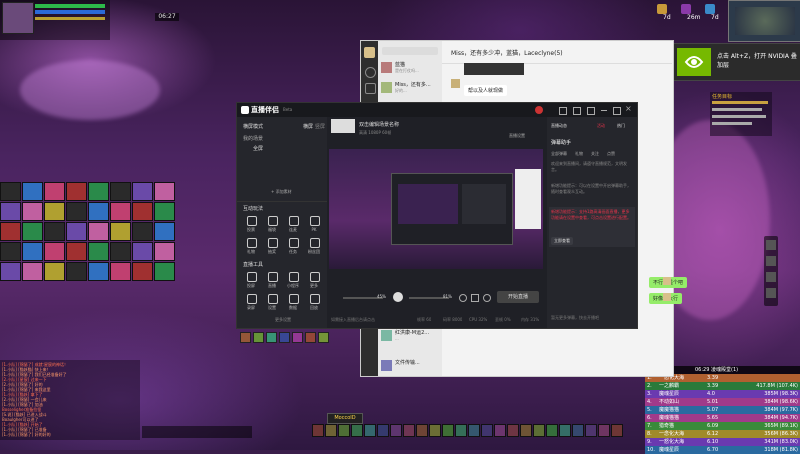 The height and width of the screenshot is (454, 800). Describe the element at coordinates (314, 225) in the screenshot. I see `tool-item: PK` at that location.